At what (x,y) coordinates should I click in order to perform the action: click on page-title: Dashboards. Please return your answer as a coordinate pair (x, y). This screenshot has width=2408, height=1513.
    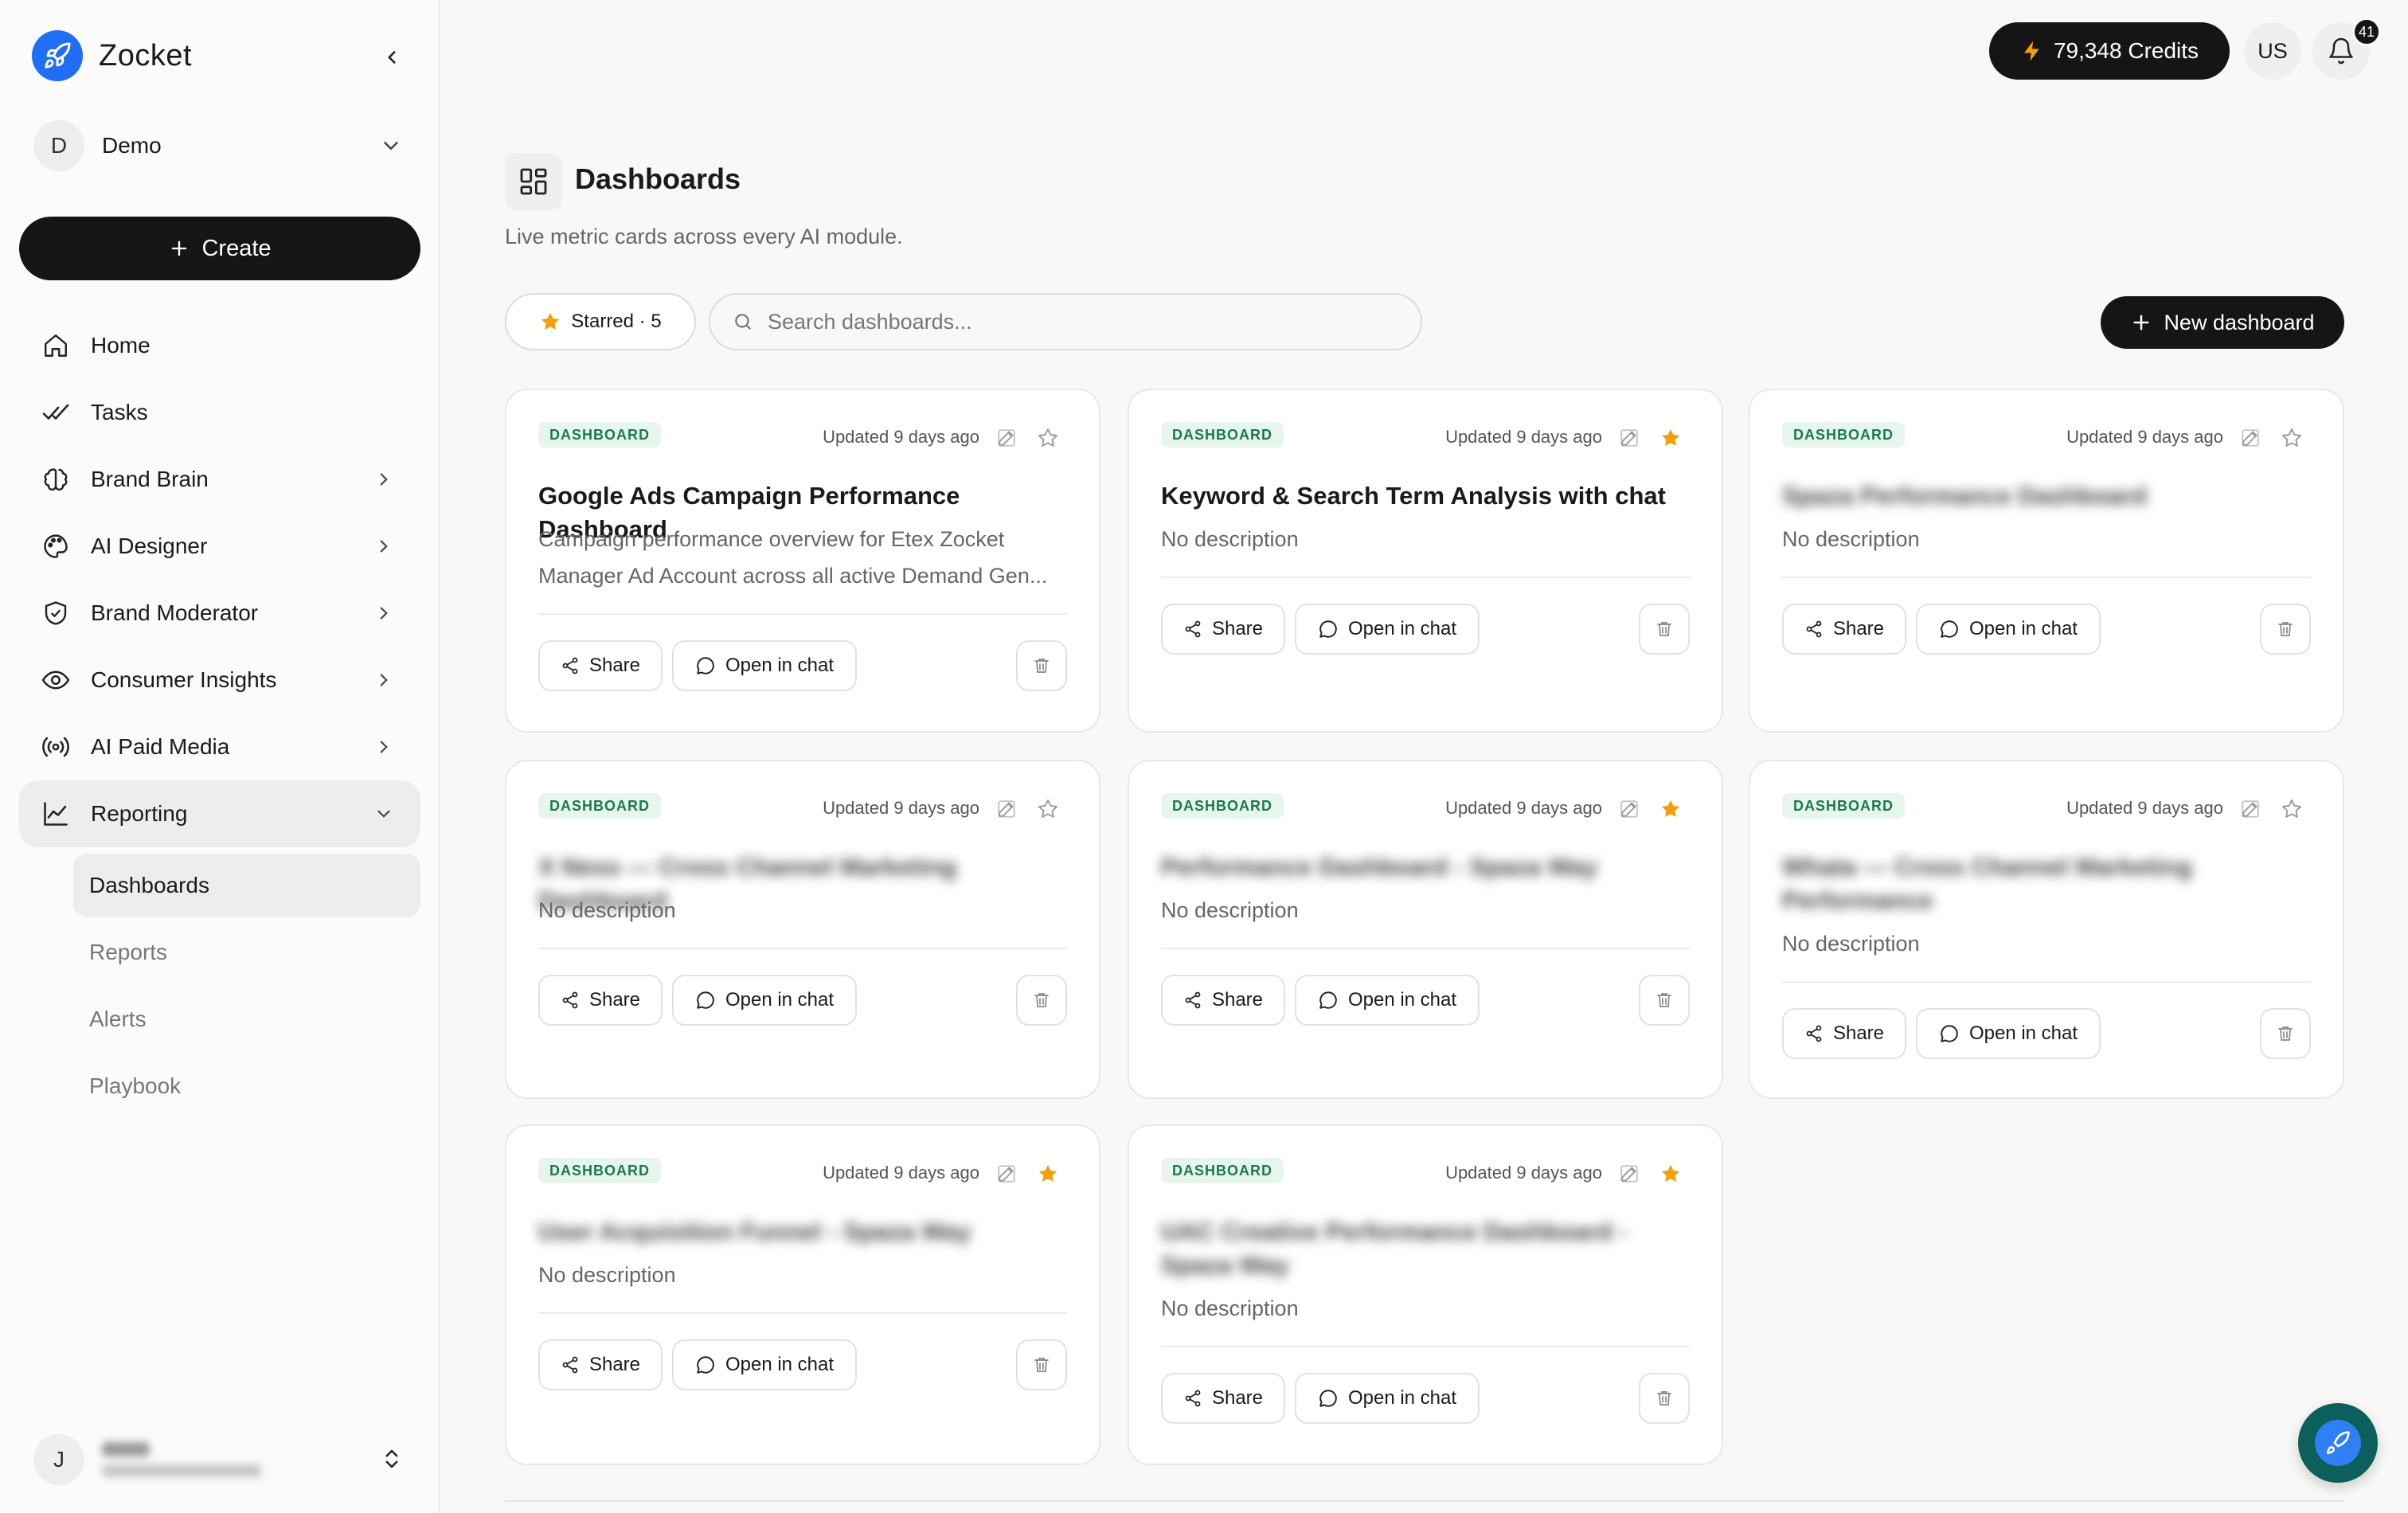
    Looking at the image, I should click on (658, 178).